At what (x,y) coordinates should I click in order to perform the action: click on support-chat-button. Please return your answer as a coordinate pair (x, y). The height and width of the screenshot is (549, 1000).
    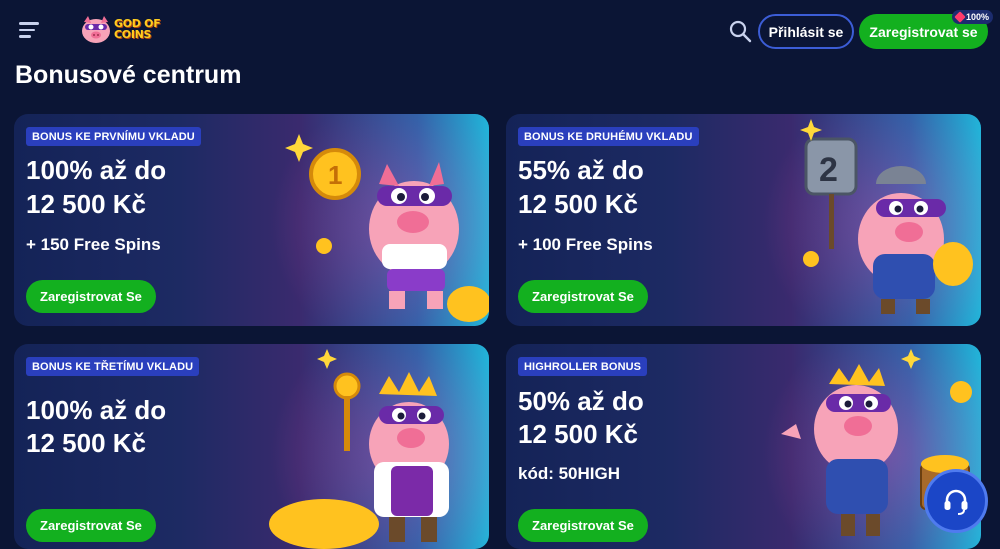
    Looking at the image, I should click on (956, 501).